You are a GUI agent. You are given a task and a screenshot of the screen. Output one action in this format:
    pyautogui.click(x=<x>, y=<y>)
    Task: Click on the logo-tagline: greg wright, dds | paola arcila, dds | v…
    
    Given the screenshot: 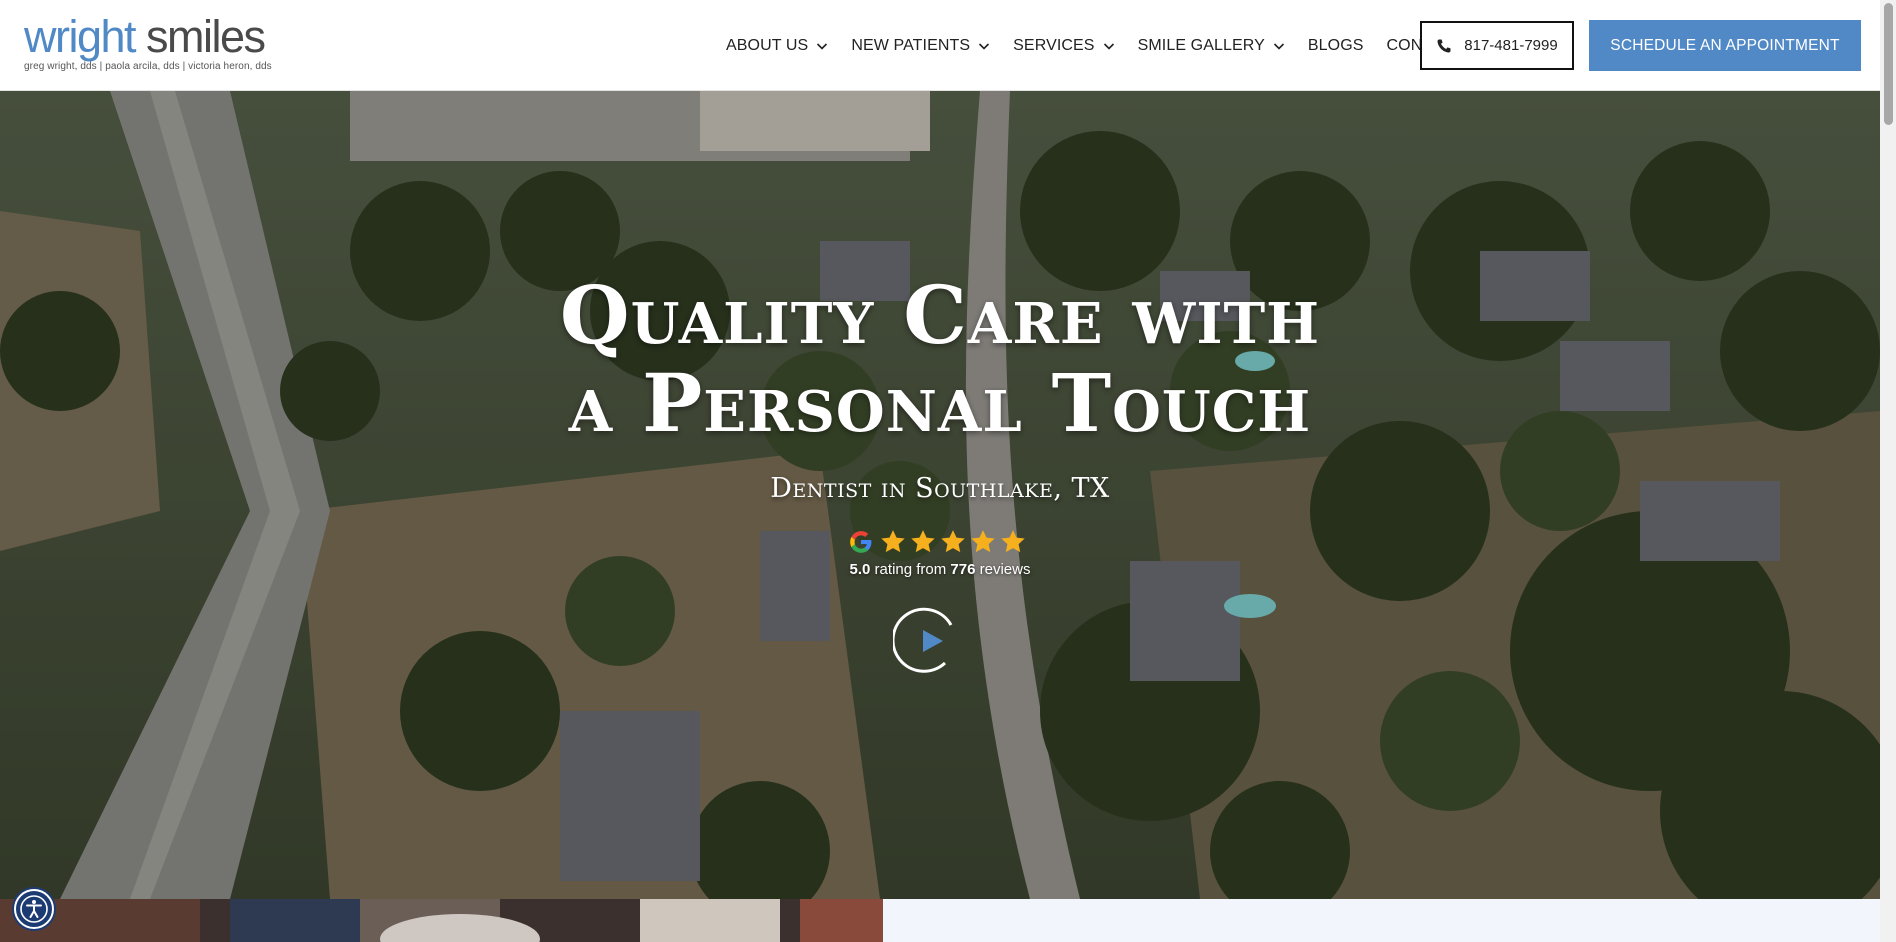 What is the action you would take?
    pyautogui.click(x=148, y=66)
    